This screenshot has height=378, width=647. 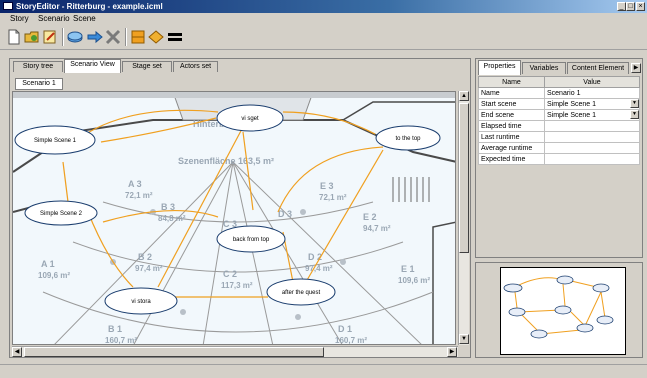 I want to click on end-scene-select: Simple Scene 1 ▼, so click(x=592, y=115).